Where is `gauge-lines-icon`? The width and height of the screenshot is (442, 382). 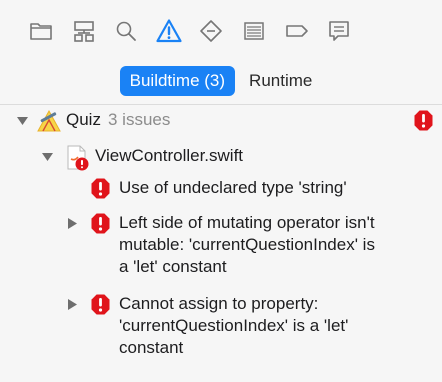 gauge-lines-icon is located at coordinates (254, 31).